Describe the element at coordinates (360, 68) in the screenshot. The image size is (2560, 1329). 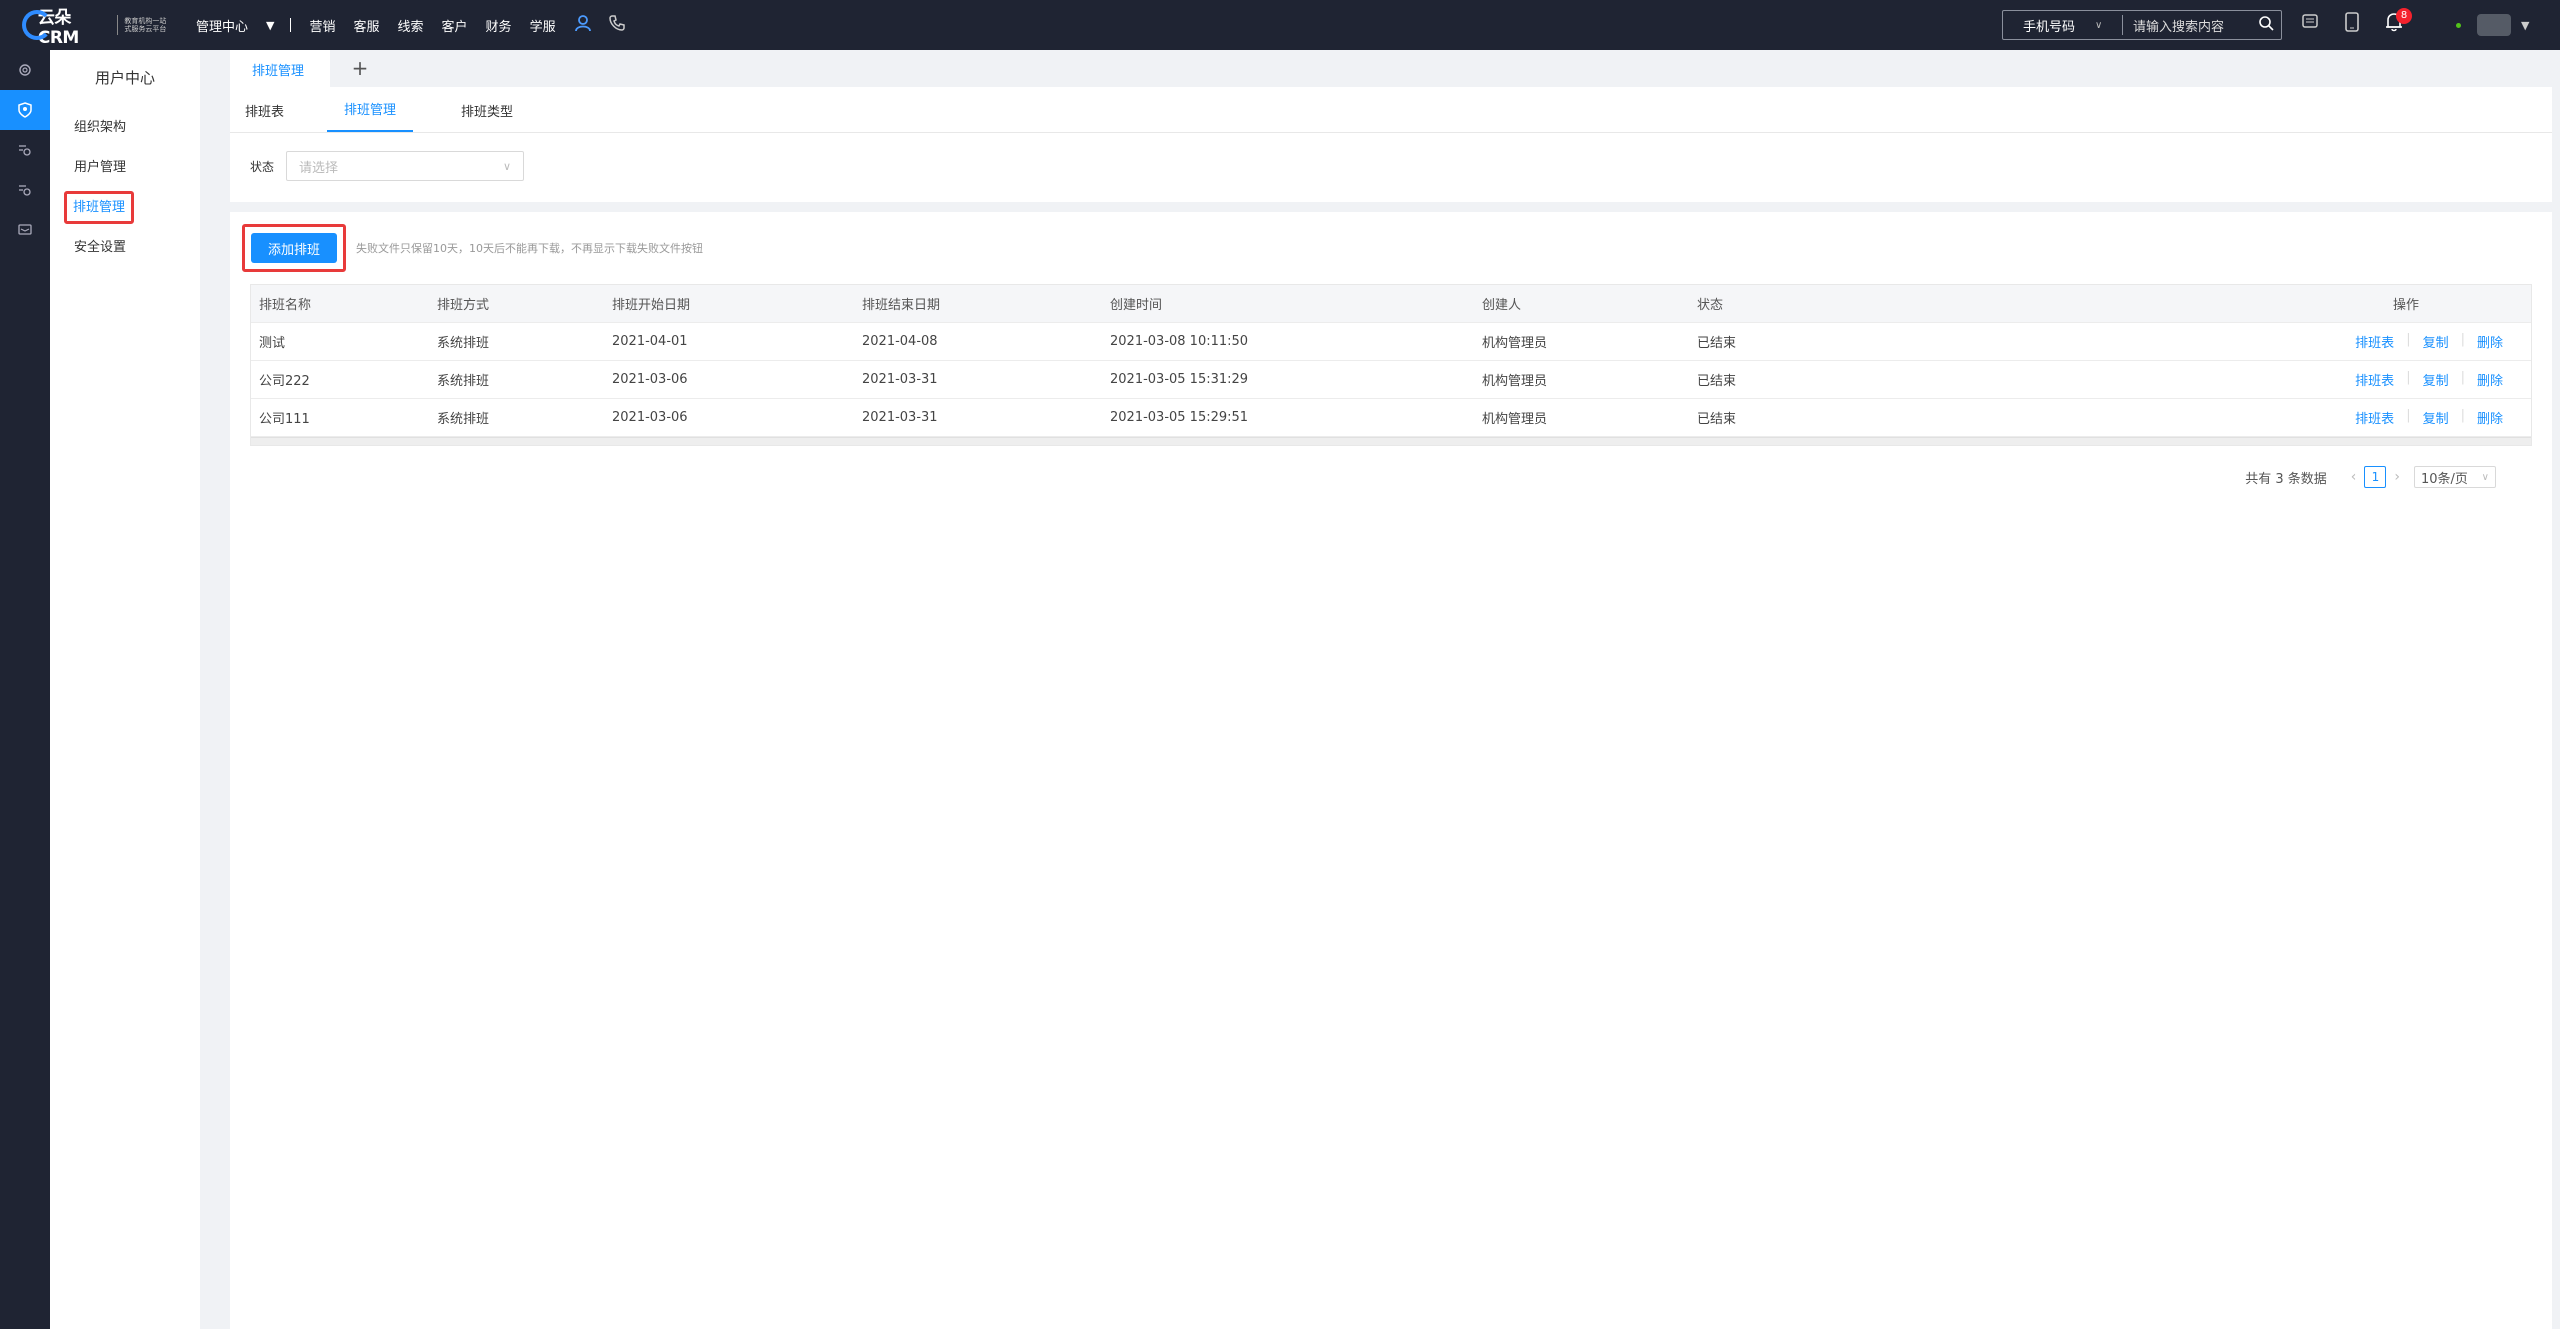
I see `add-tab-icon: +` at that location.